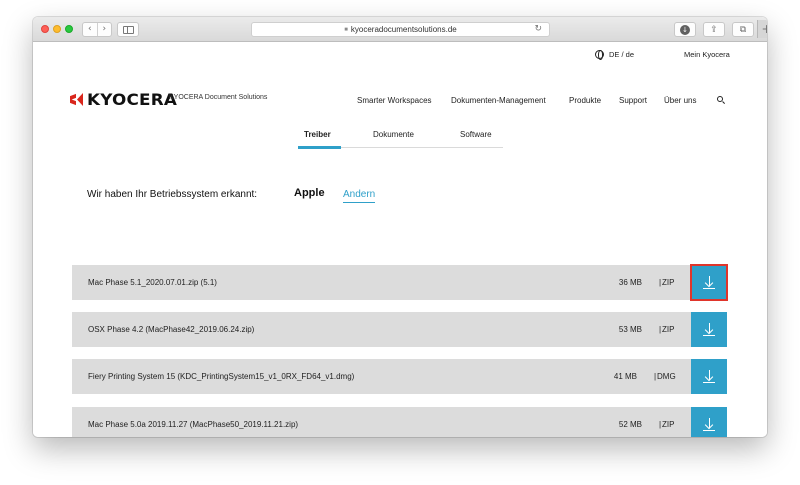 The width and height of the screenshot is (800, 485). I want to click on nav-support: Support, so click(633, 100).